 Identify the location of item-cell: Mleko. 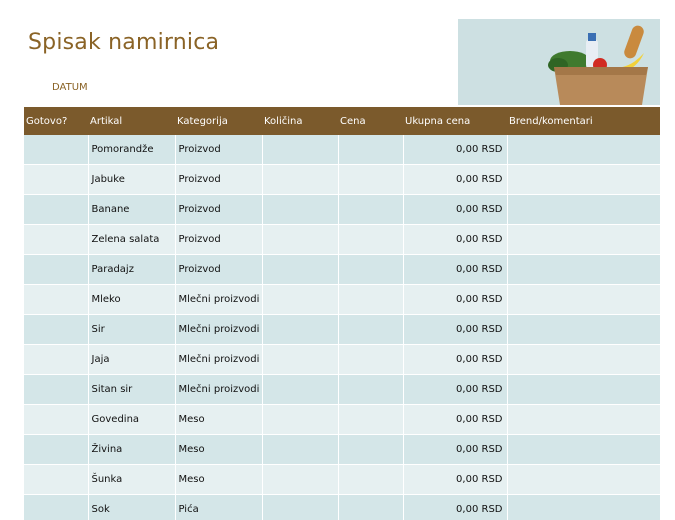
(132, 299).